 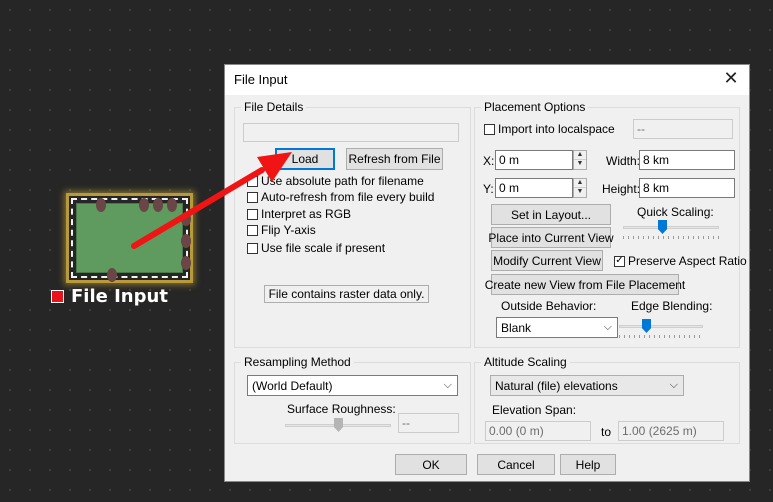 What do you see at coordinates (680, 261) in the screenshot?
I see `preserve-aspect-ratio-checkbox: ✓ Preserve Aspect Ratio` at bounding box center [680, 261].